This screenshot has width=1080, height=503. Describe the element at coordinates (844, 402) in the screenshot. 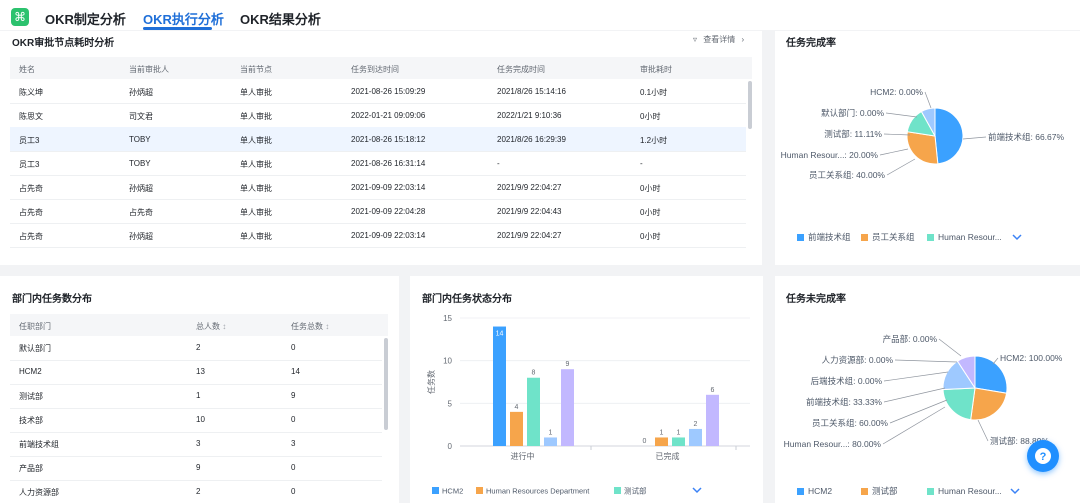

I see `pie-slice-label: 前端技术组: 33.33%` at that location.